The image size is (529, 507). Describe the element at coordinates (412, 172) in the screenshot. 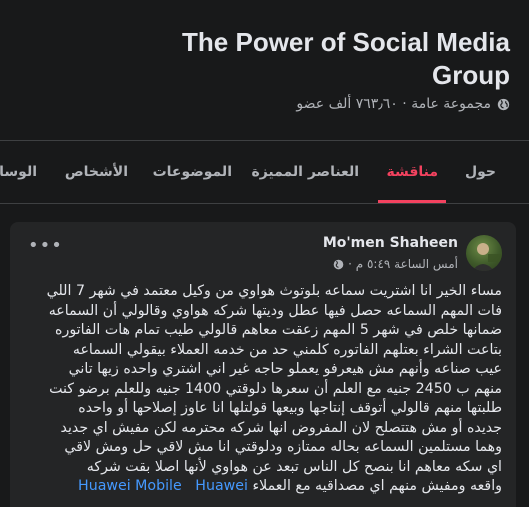

I see `tab-discussion: مناقشة` at that location.